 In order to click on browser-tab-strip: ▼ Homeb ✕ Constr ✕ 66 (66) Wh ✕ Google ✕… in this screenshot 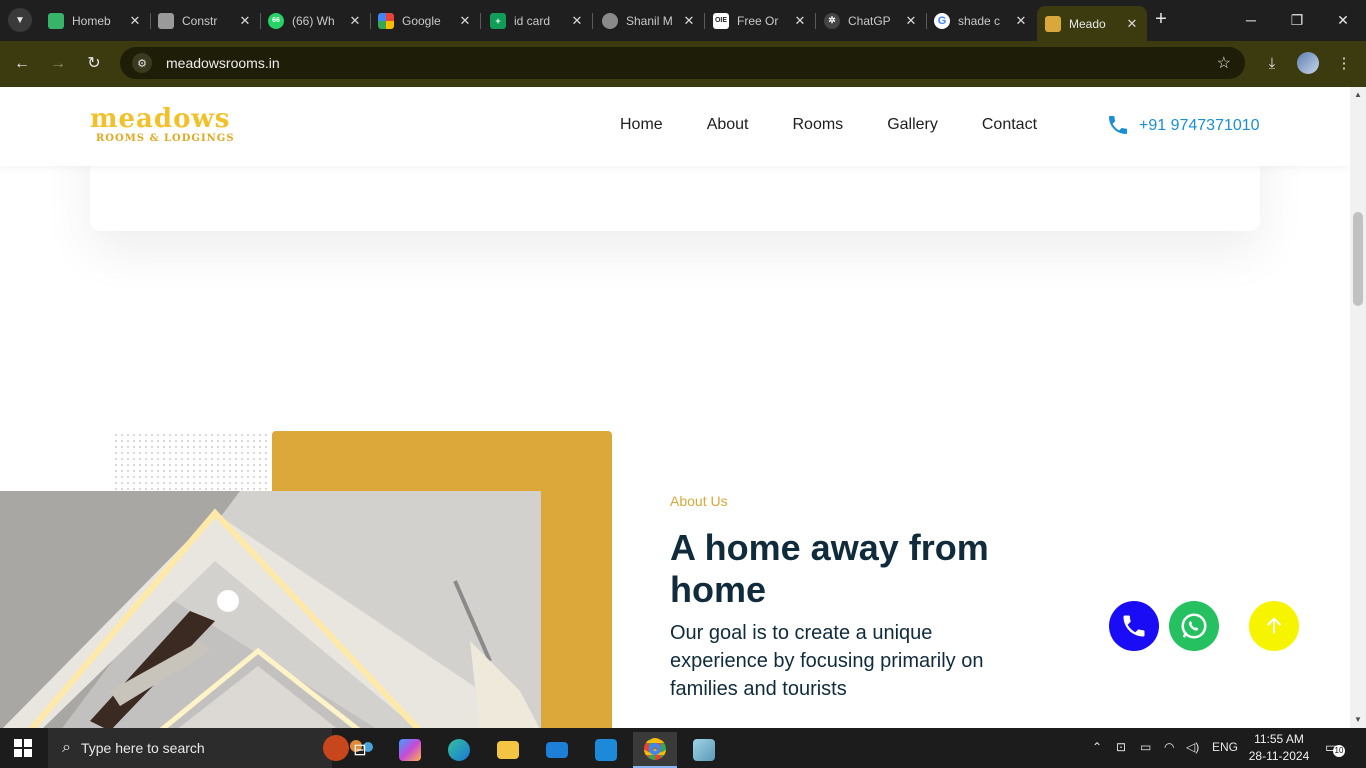, I will do `click(683, 20)`.